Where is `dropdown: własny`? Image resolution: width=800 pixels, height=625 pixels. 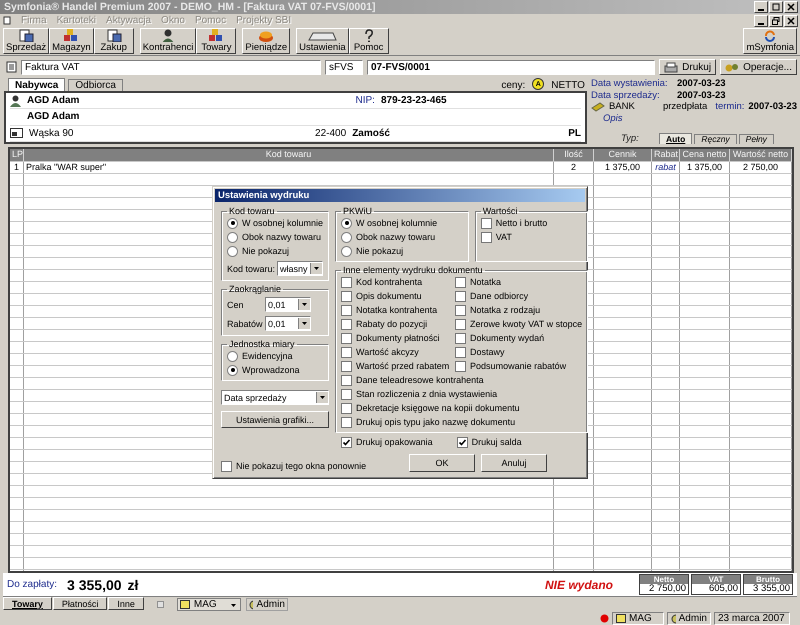
dropdown: własny is located at coordinates (300, 268).